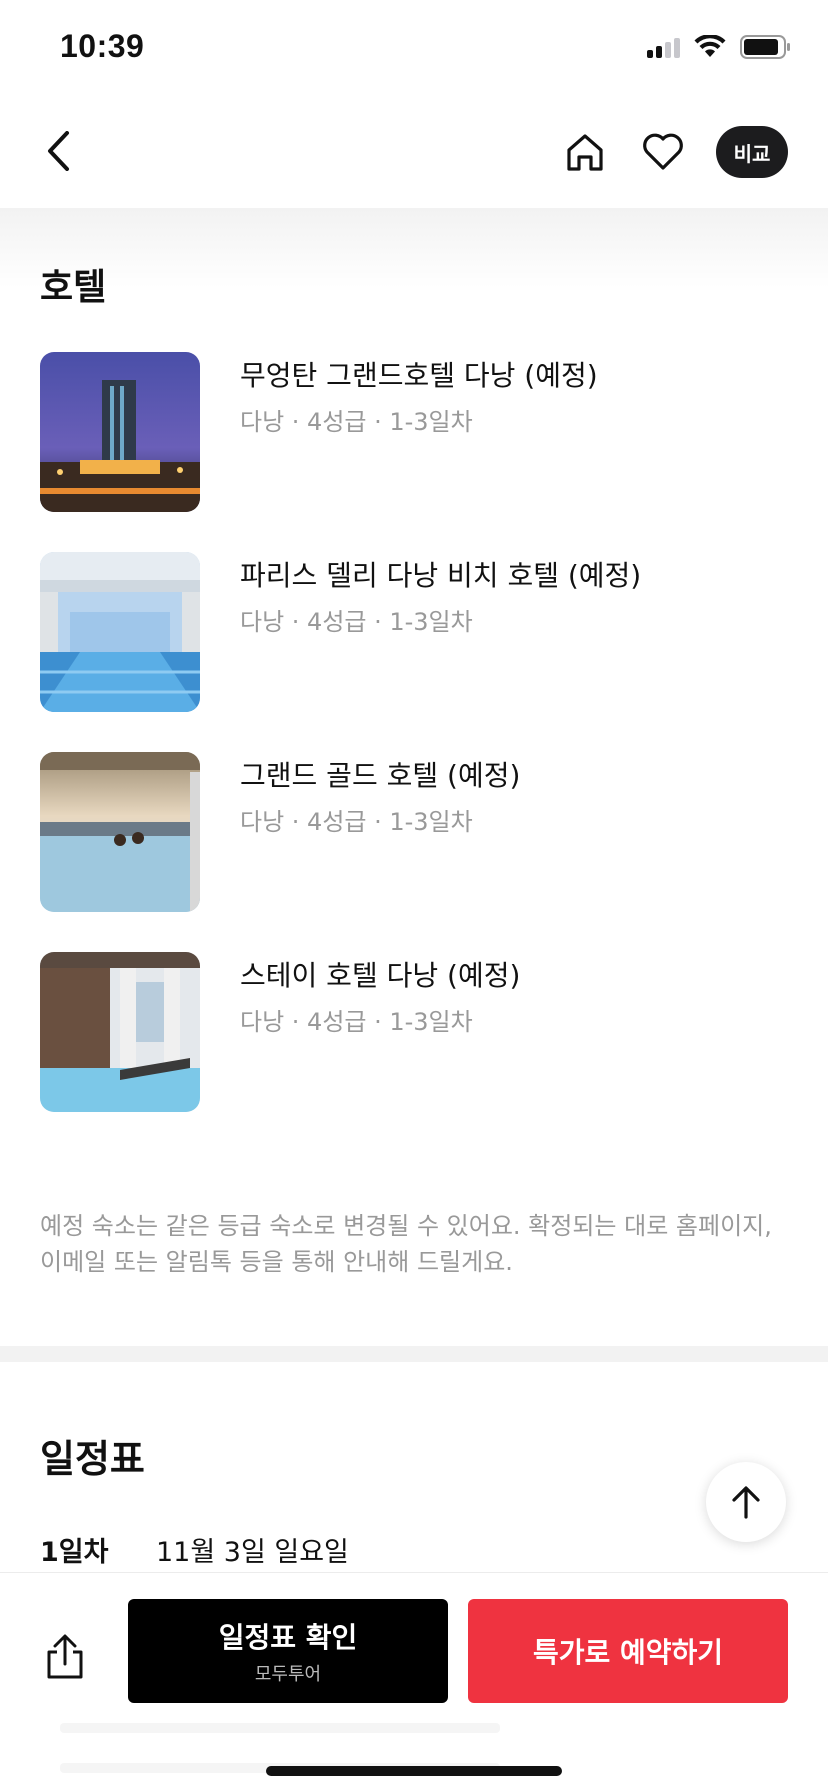 Image resolution: width=828 pixels, height=1792 pixels. I want to click on section-divider, so click(414, 1354).